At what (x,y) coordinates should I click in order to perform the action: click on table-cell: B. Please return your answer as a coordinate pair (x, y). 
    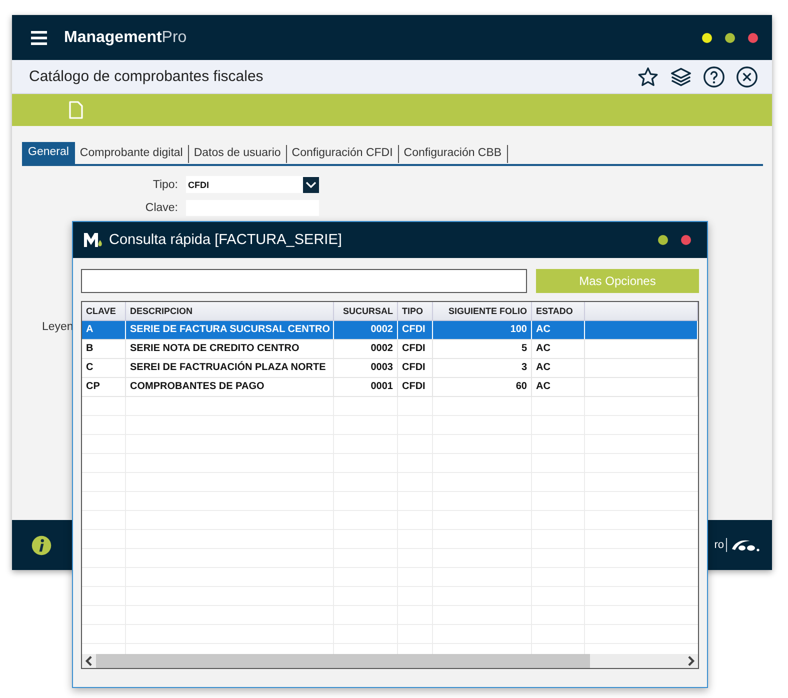
    Looking at the image, I should click on (104, 349).